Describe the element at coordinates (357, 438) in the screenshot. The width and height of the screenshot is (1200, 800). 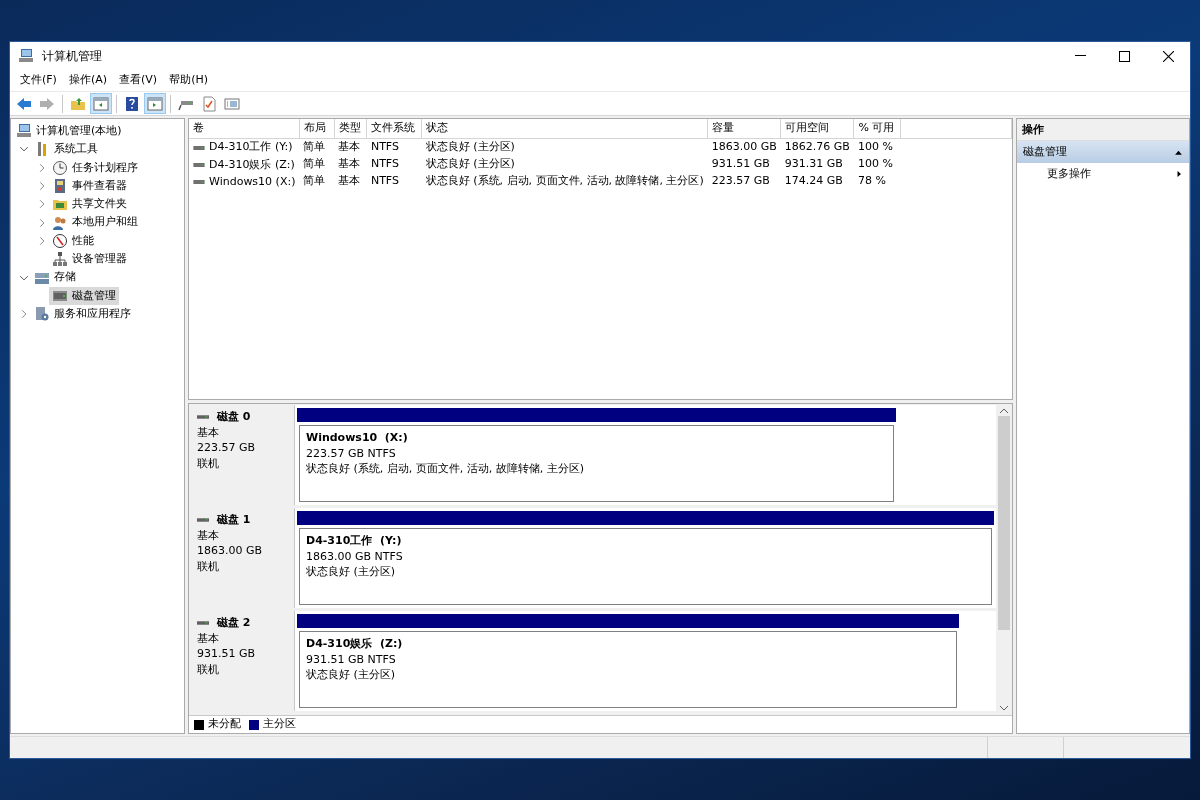
I see `partition-name: Windows10 (X:)` at that location.